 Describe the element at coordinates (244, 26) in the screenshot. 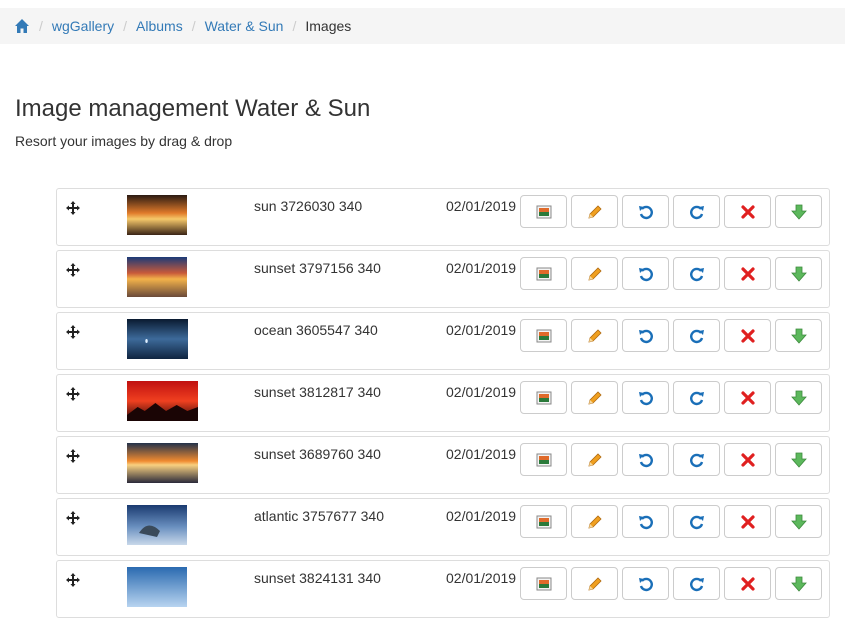

I see `breadcrumb-water-sun: Water & Sun` at that location.